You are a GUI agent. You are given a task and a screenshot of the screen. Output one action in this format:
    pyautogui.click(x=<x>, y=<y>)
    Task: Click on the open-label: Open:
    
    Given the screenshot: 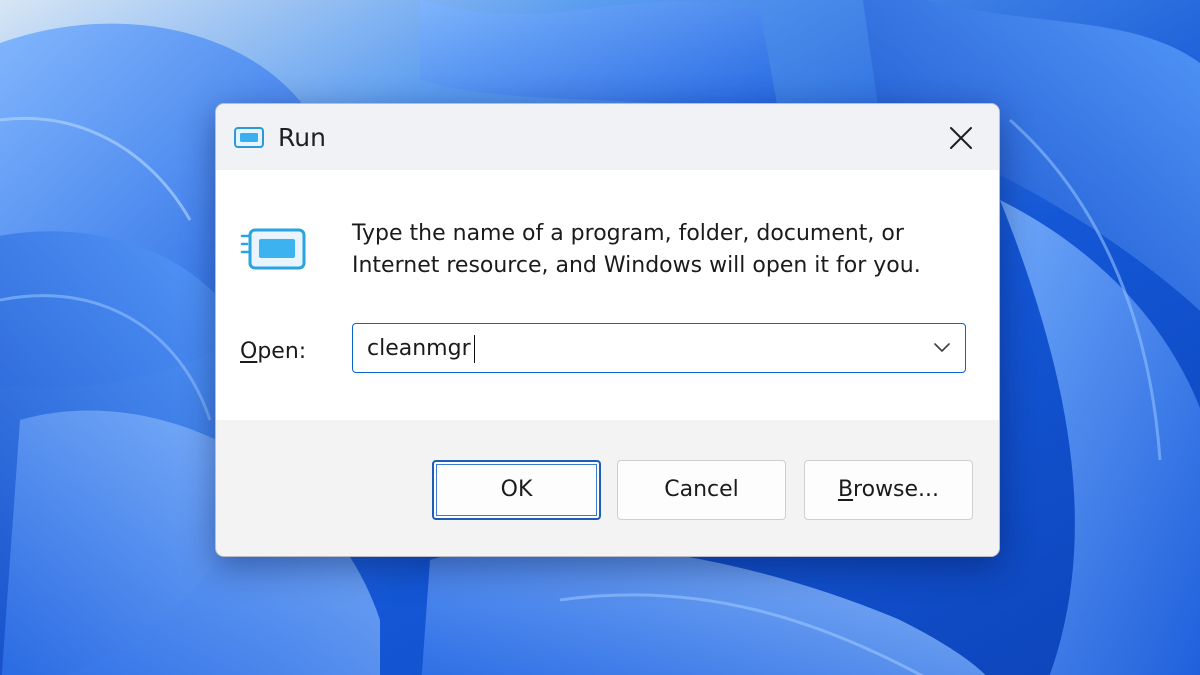 What is the action you would take?
    pyautogui.click(x=273, y=352)
    